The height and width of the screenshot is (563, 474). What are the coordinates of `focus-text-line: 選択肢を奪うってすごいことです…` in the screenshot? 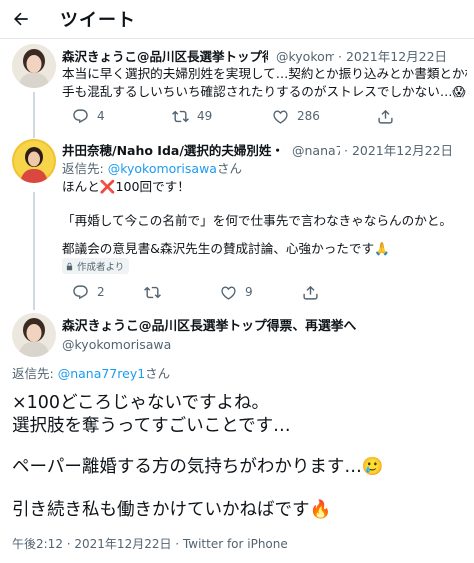 It's located at (151, 426).